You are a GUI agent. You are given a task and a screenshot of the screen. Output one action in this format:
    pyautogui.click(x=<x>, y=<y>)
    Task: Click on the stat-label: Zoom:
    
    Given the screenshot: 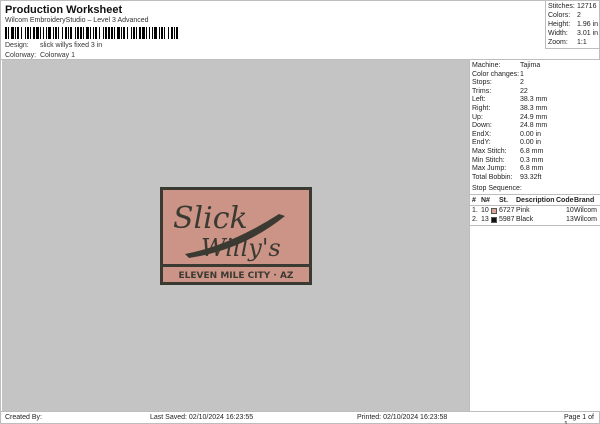 What is the action you would take?
    pyautogui.click(x=558, y=42)
    